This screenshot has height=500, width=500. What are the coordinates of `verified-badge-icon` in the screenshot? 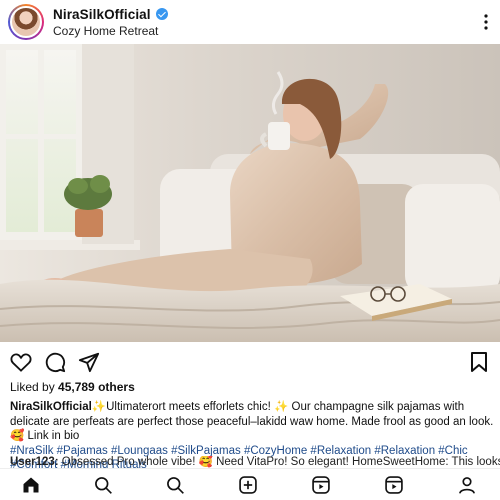 It's located at (161, 14).